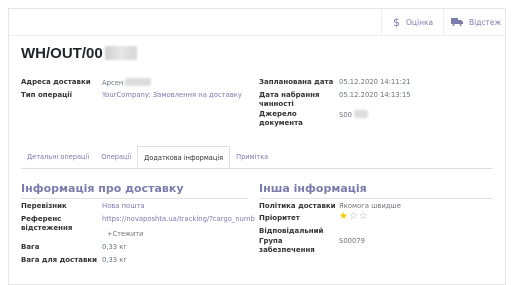  Describe the element at coordinates (457, 22) in the screenshot. I see `truck-icon` at that location.